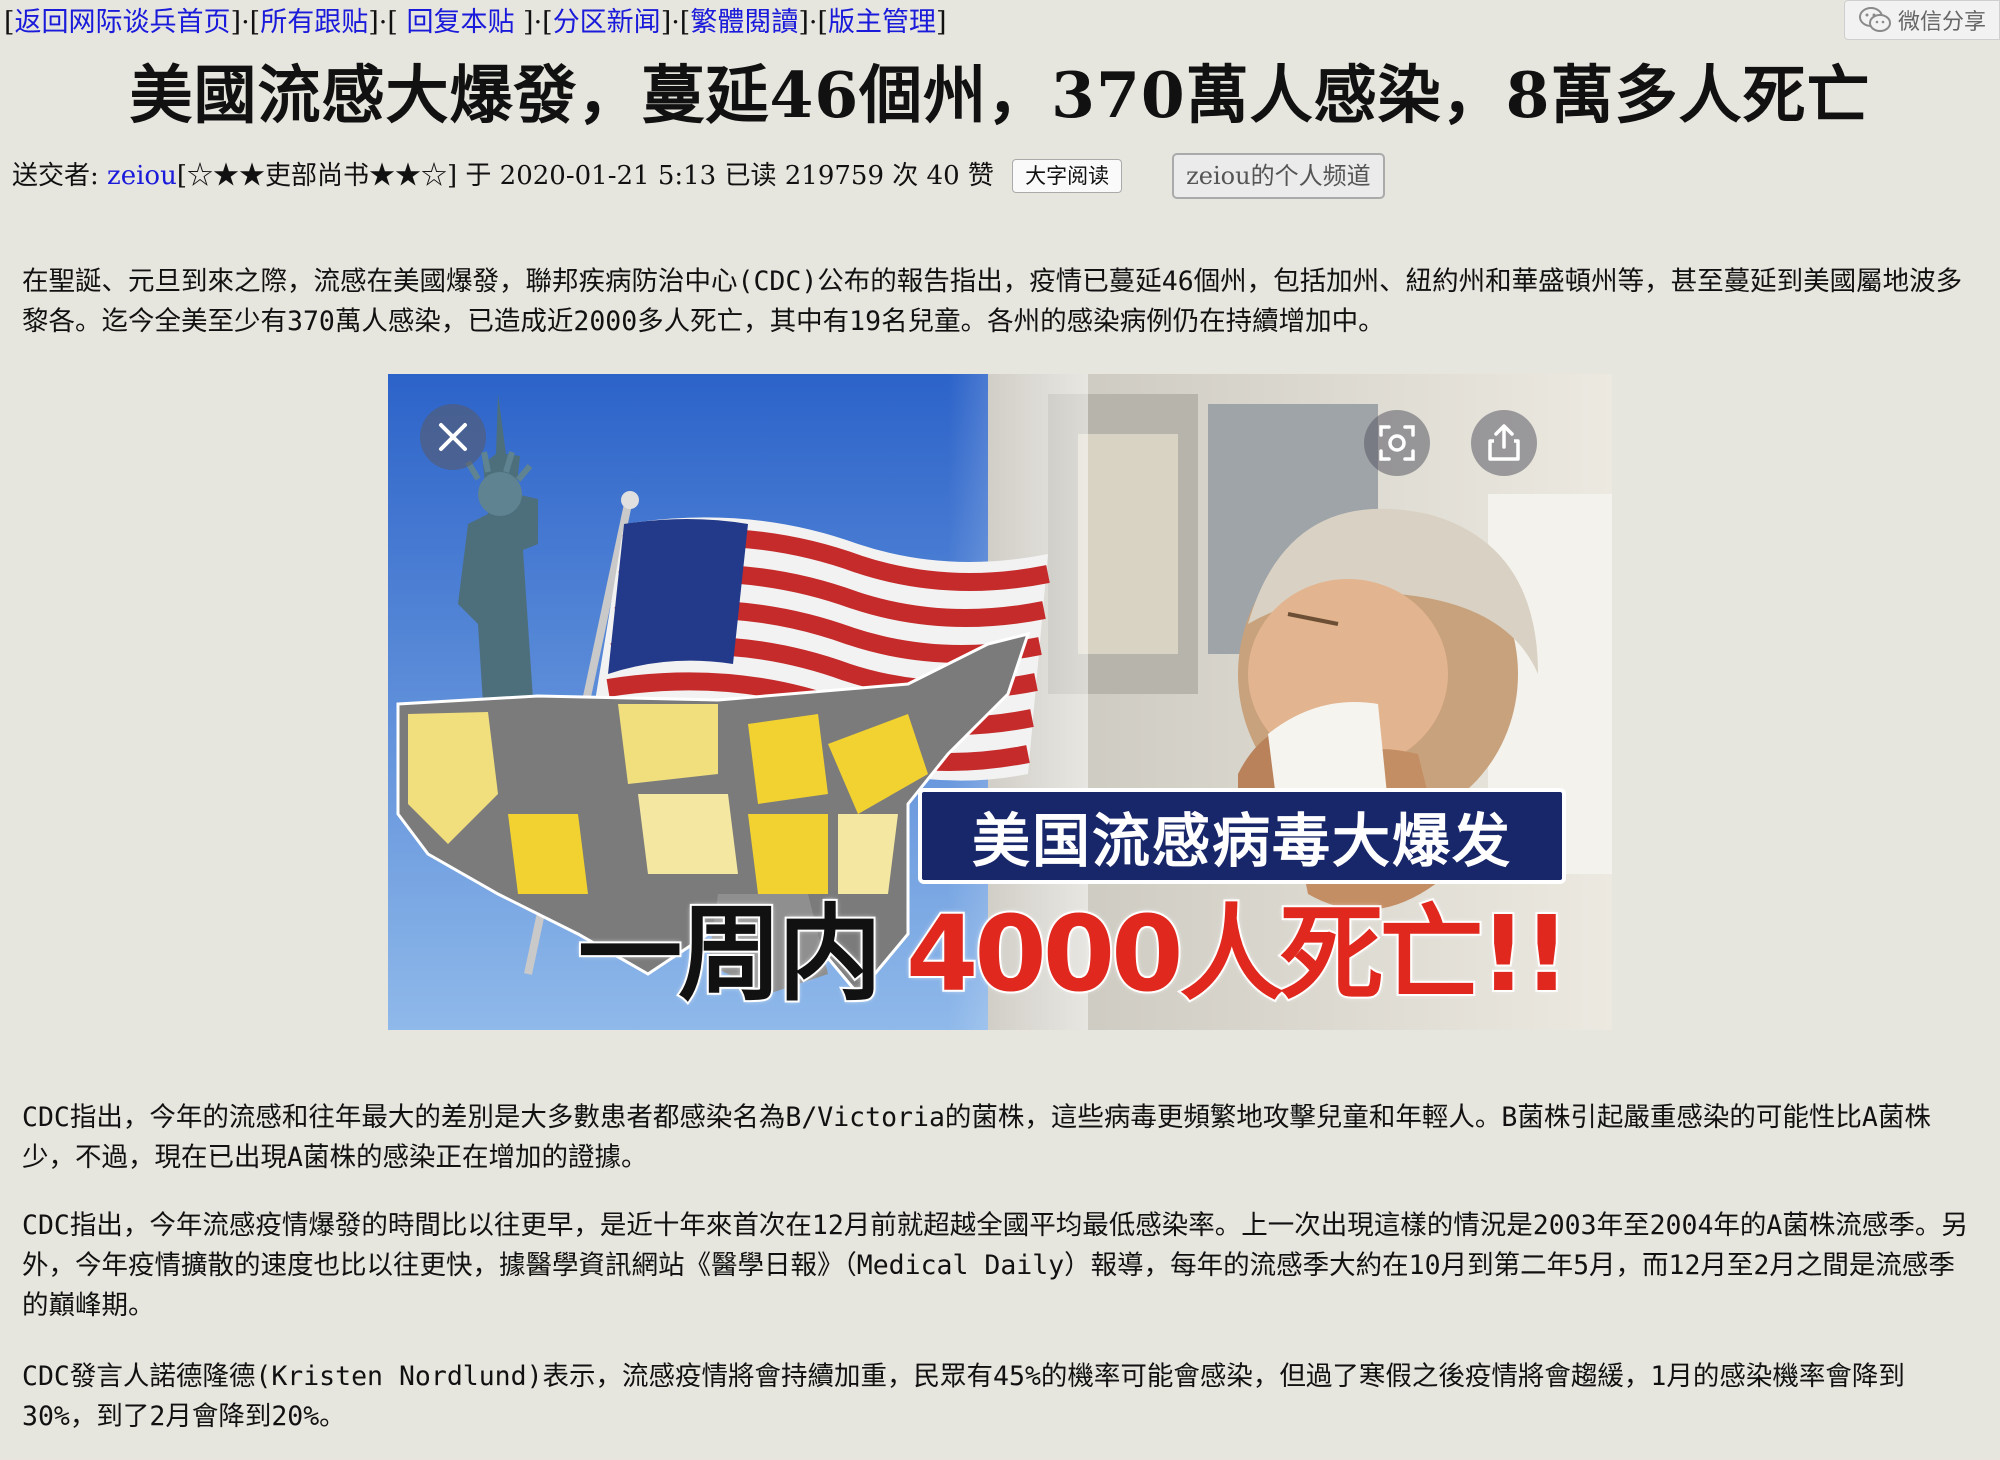  I want to click on close-icon, so click(453, 437).